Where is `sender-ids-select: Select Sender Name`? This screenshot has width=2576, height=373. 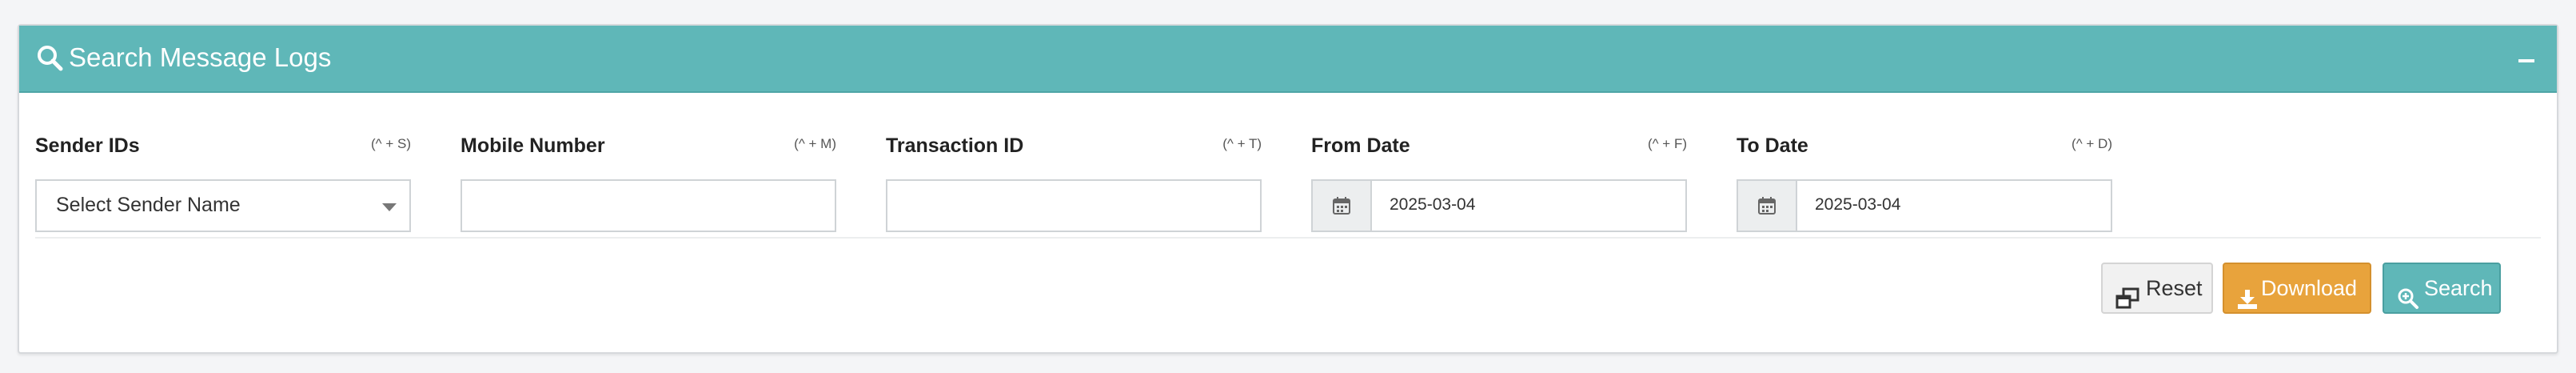
sender-ids-select: Select Sender Name is located at coordinates (223, 205).